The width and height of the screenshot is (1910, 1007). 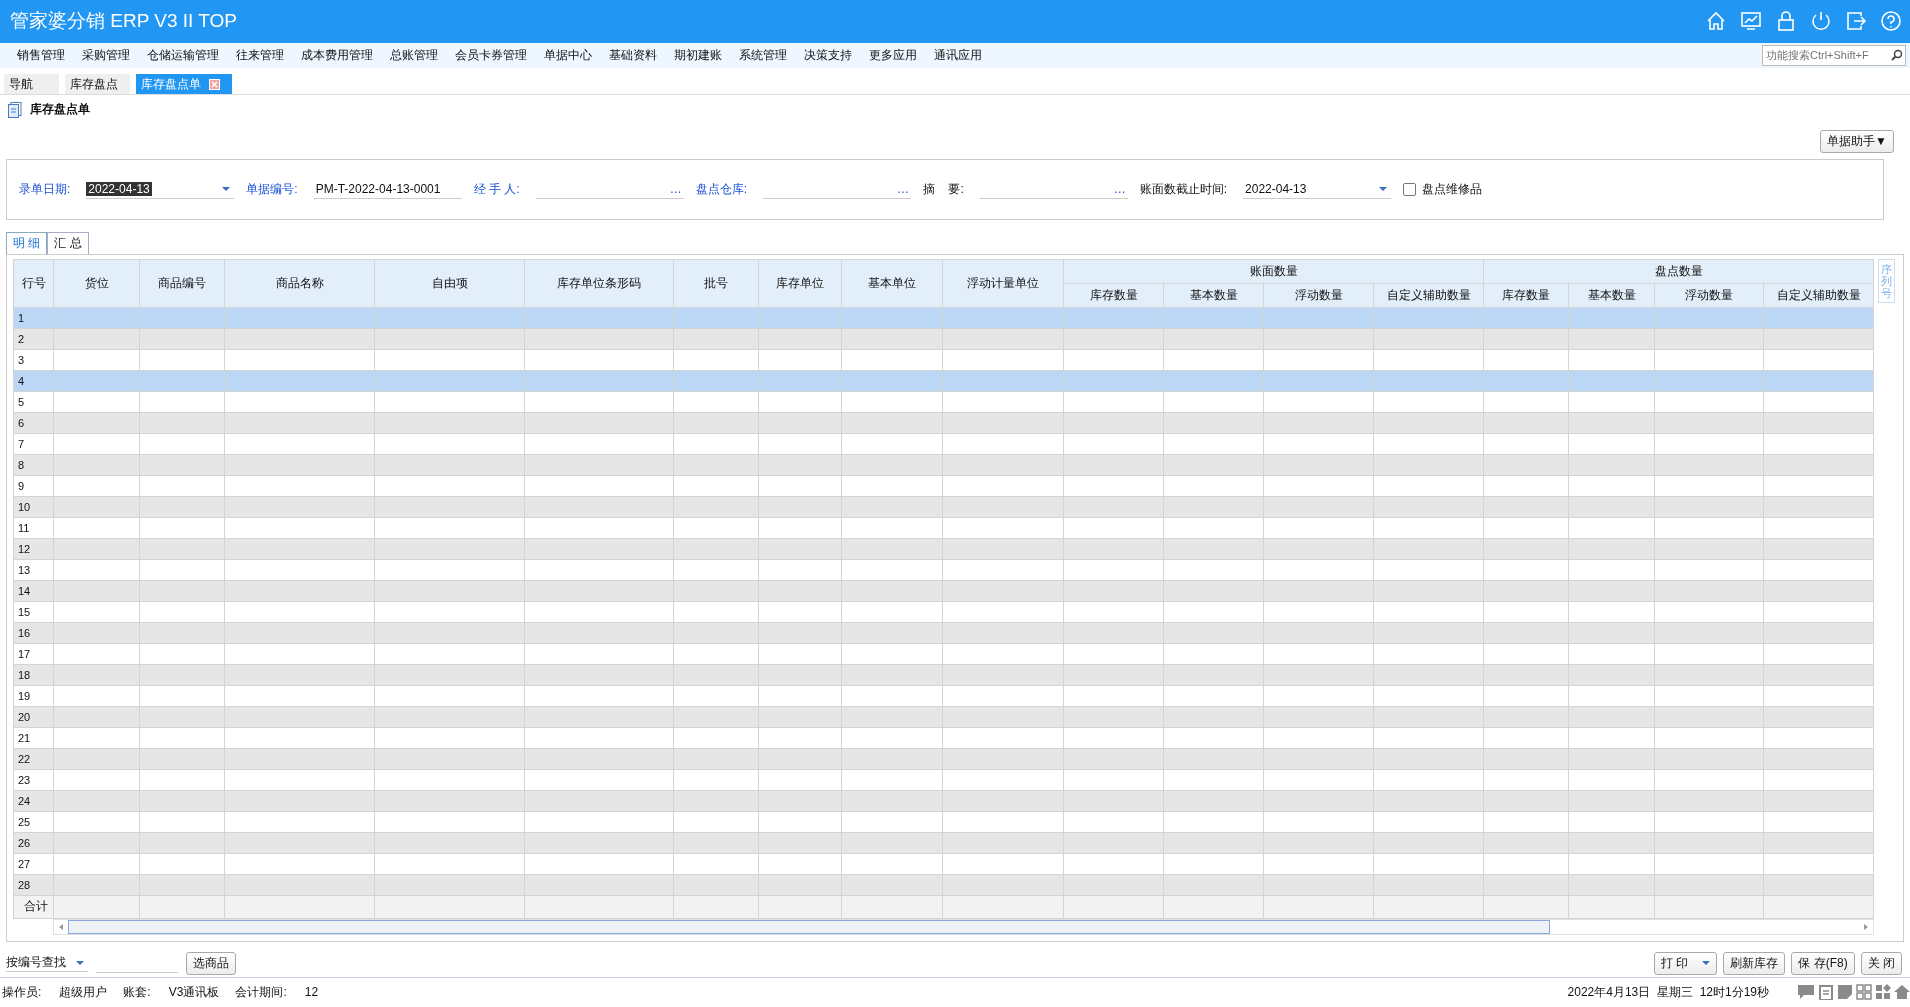 What do you see at coordinates (943, 339) in the screenshot?
I see `table-row: 2` at bounding box center [943, 339].